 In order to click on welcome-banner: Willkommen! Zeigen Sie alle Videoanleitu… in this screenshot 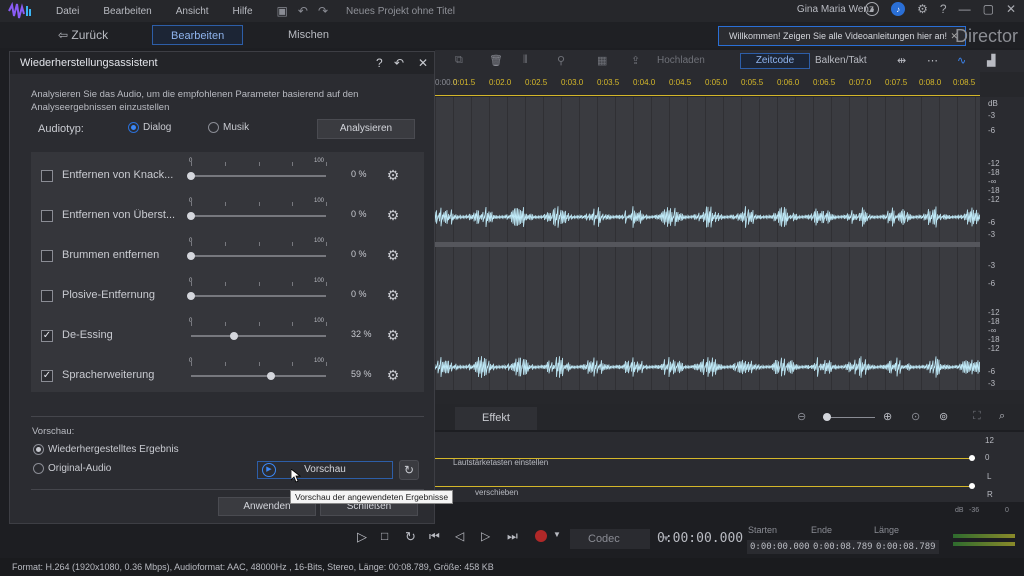, I will do `click(842, 36)`.